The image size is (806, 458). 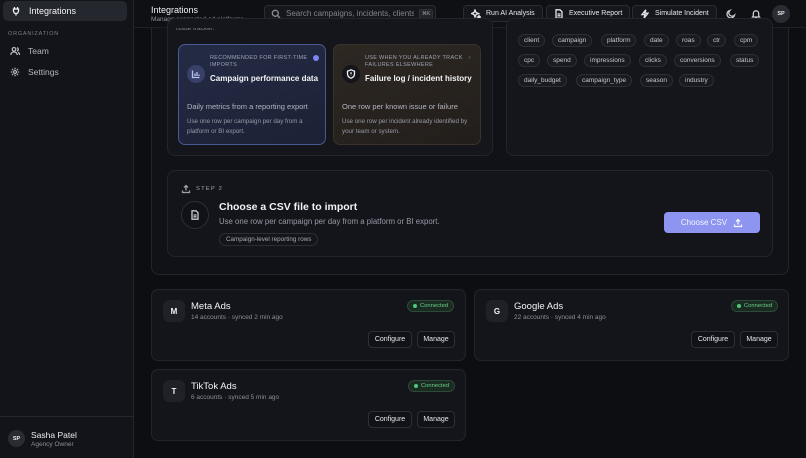 What do you see at coordinates (542, 80) in the screenshot?
I see `column-chip: daily_budget` at bounding box center [542, 80].